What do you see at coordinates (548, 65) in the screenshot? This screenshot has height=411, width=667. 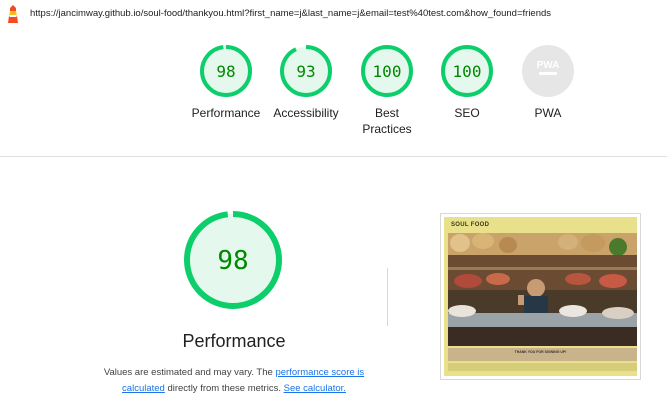 I see `pwa-badge-text: PWA` at bounding box center [548, 65].